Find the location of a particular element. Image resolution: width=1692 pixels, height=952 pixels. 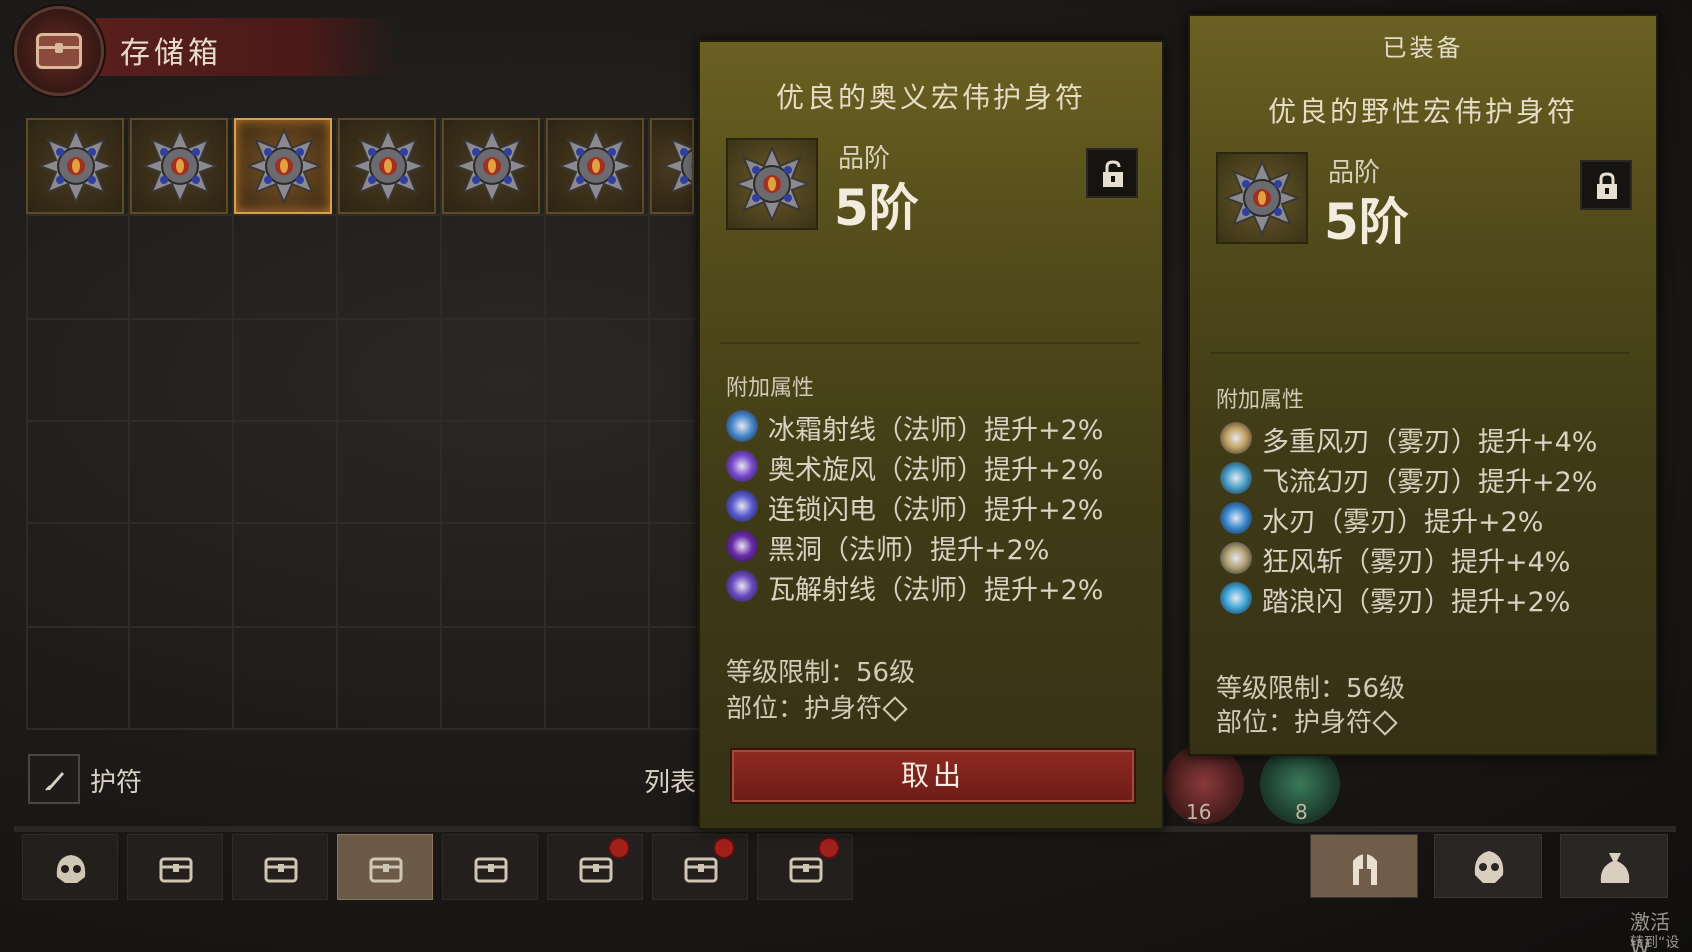

affix-text: 冰霜射线（法师）提升+2% is located at coordinates (936, 430).